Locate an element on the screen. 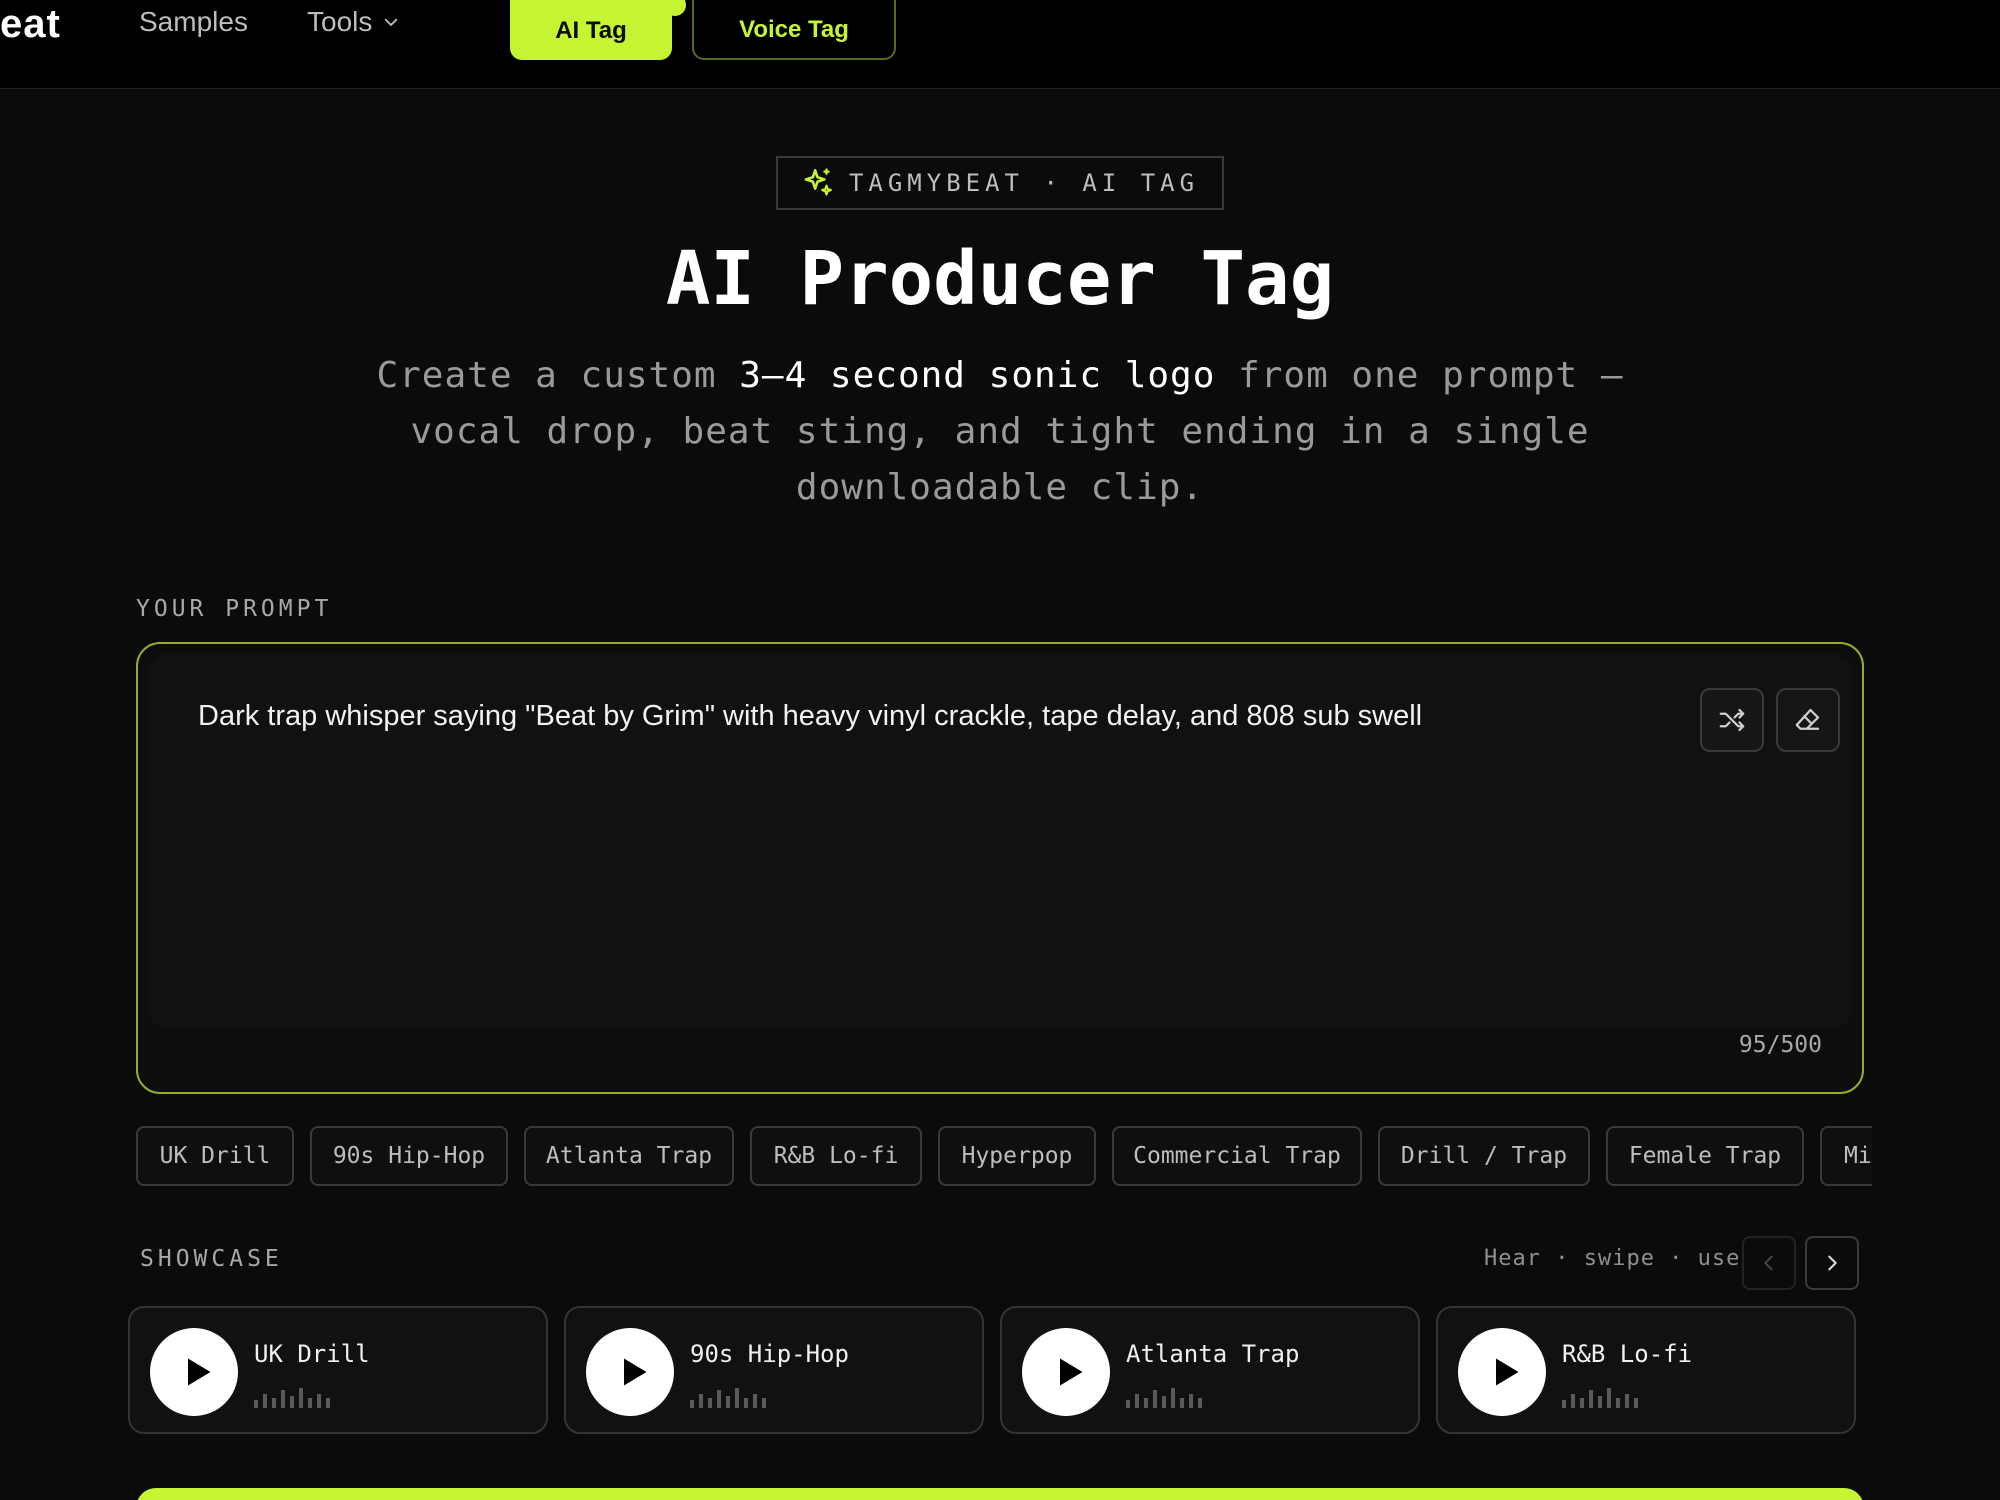 This screenshot has width=2000, height=1500. showcase-card: UK Drill is located at coordinates (338, 1370).